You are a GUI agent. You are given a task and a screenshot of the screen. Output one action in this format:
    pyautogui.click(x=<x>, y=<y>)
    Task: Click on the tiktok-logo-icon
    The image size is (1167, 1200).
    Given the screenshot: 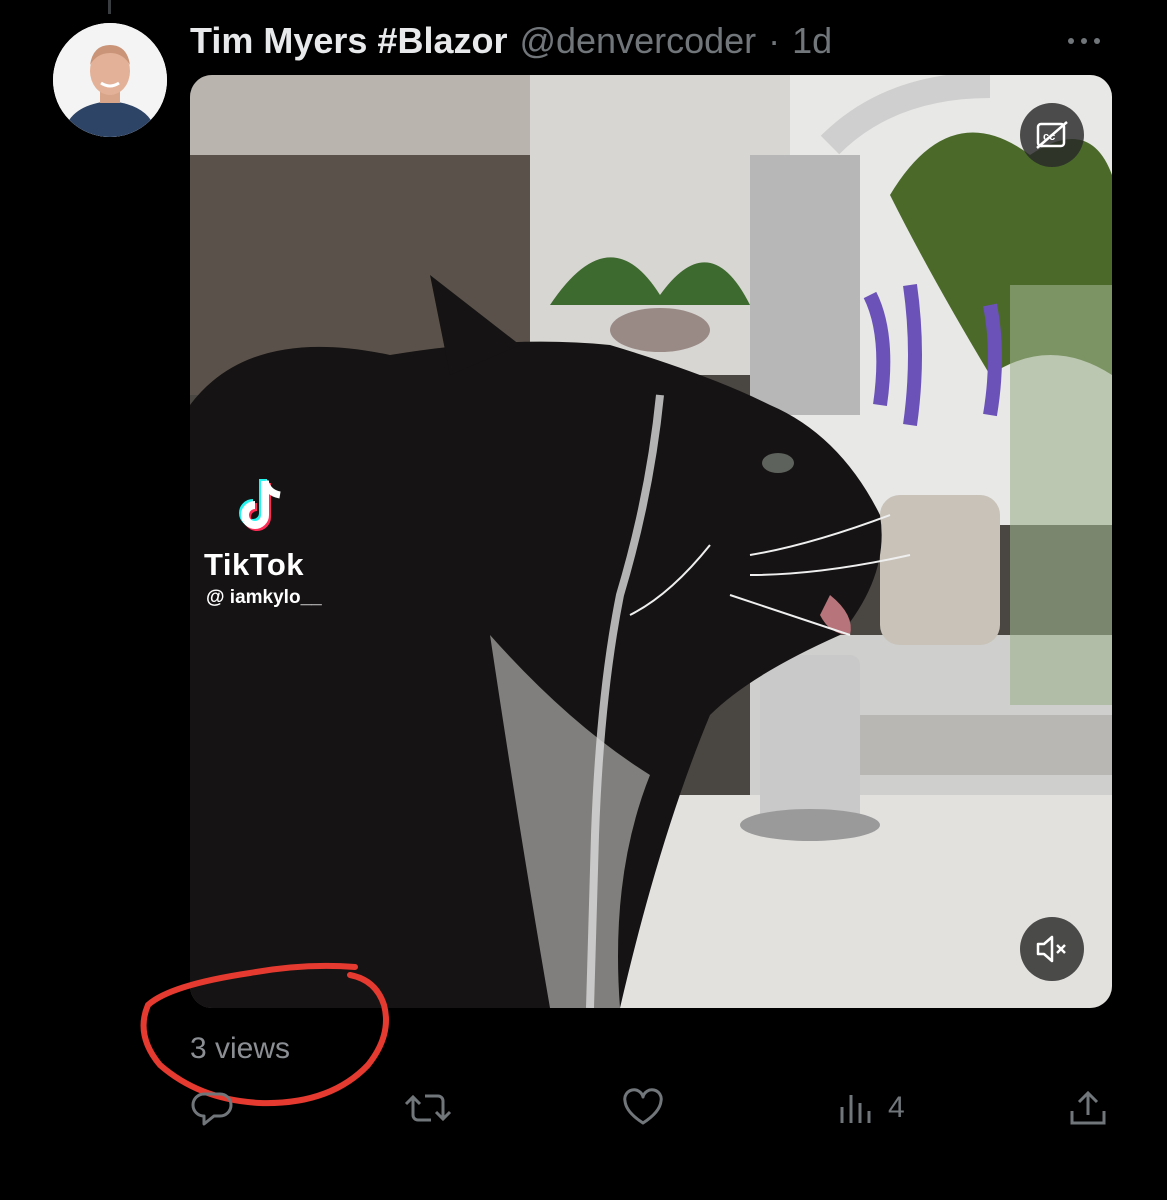 What is the action you would take?
    pyautogui.click(x=260, y=505)
    